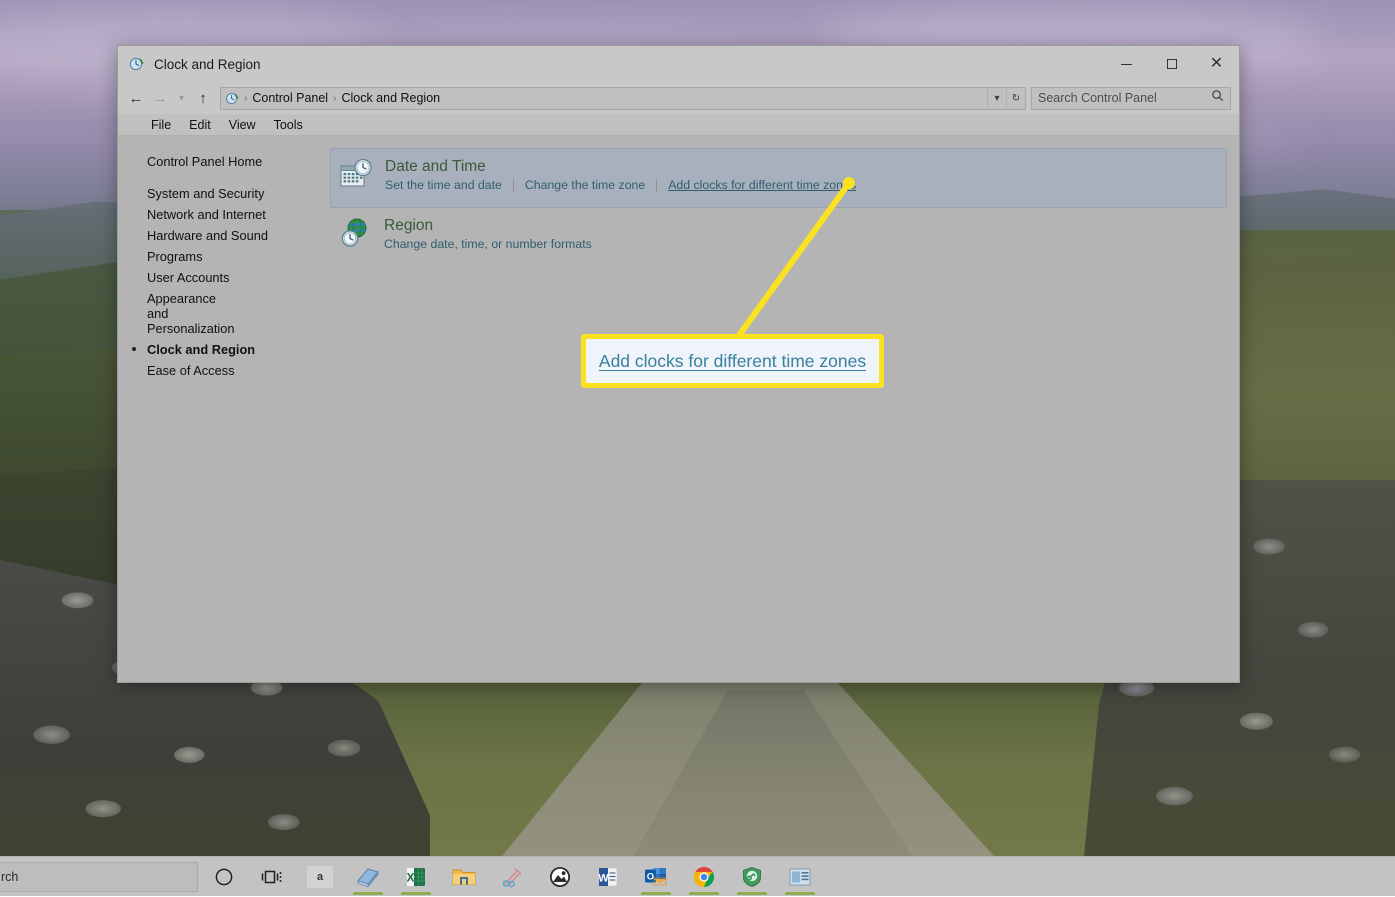 This screenshot has width=1395, height=897. I want to click on annotation-callout-label: Add clocks for different time zones, so click(732, 361).